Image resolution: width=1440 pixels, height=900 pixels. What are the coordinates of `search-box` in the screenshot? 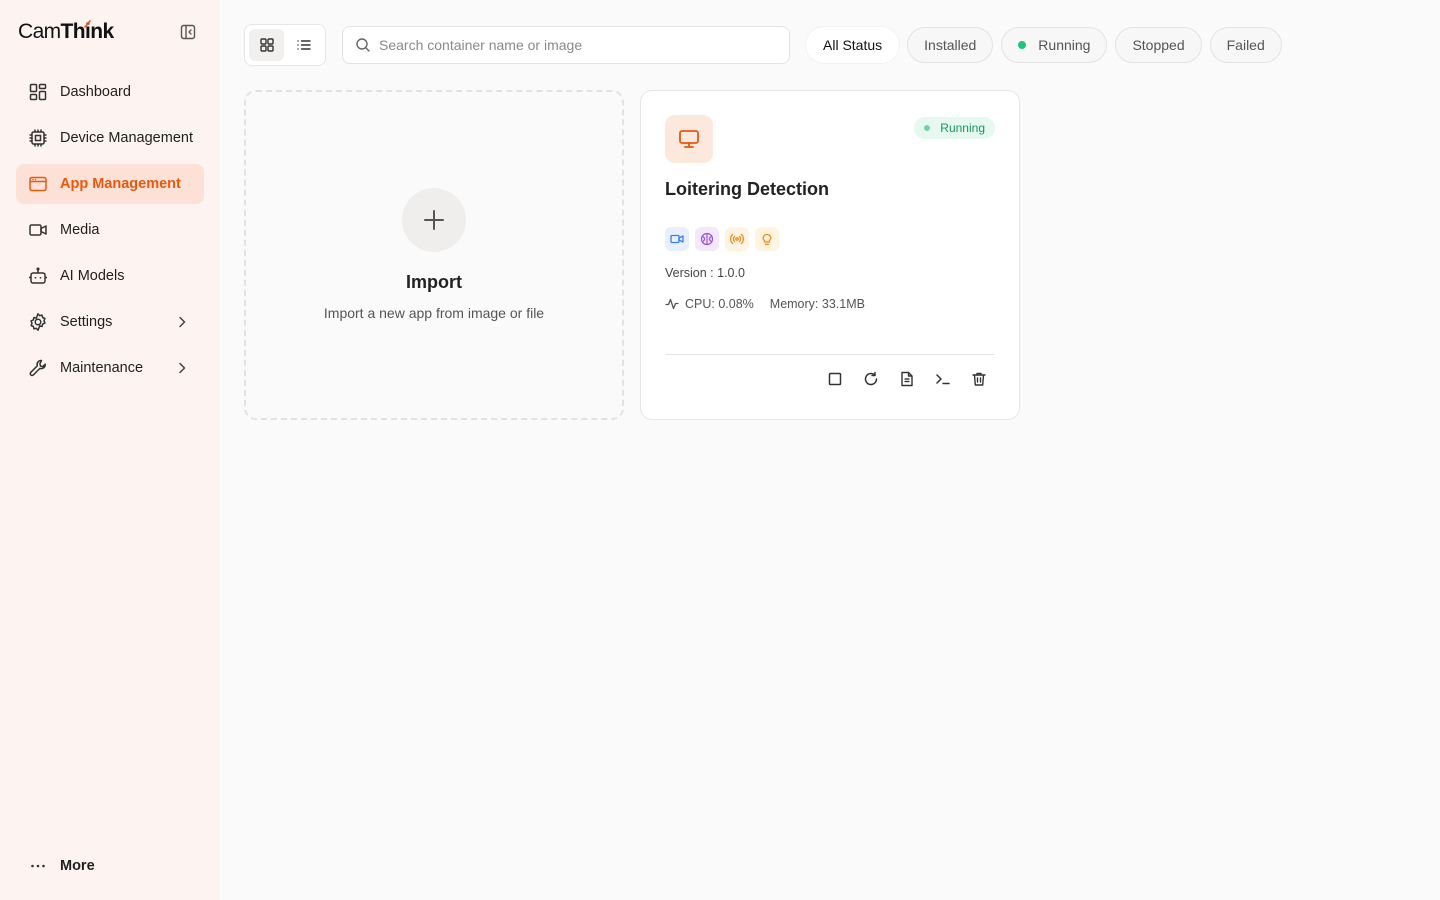 It's located at (566, 45).